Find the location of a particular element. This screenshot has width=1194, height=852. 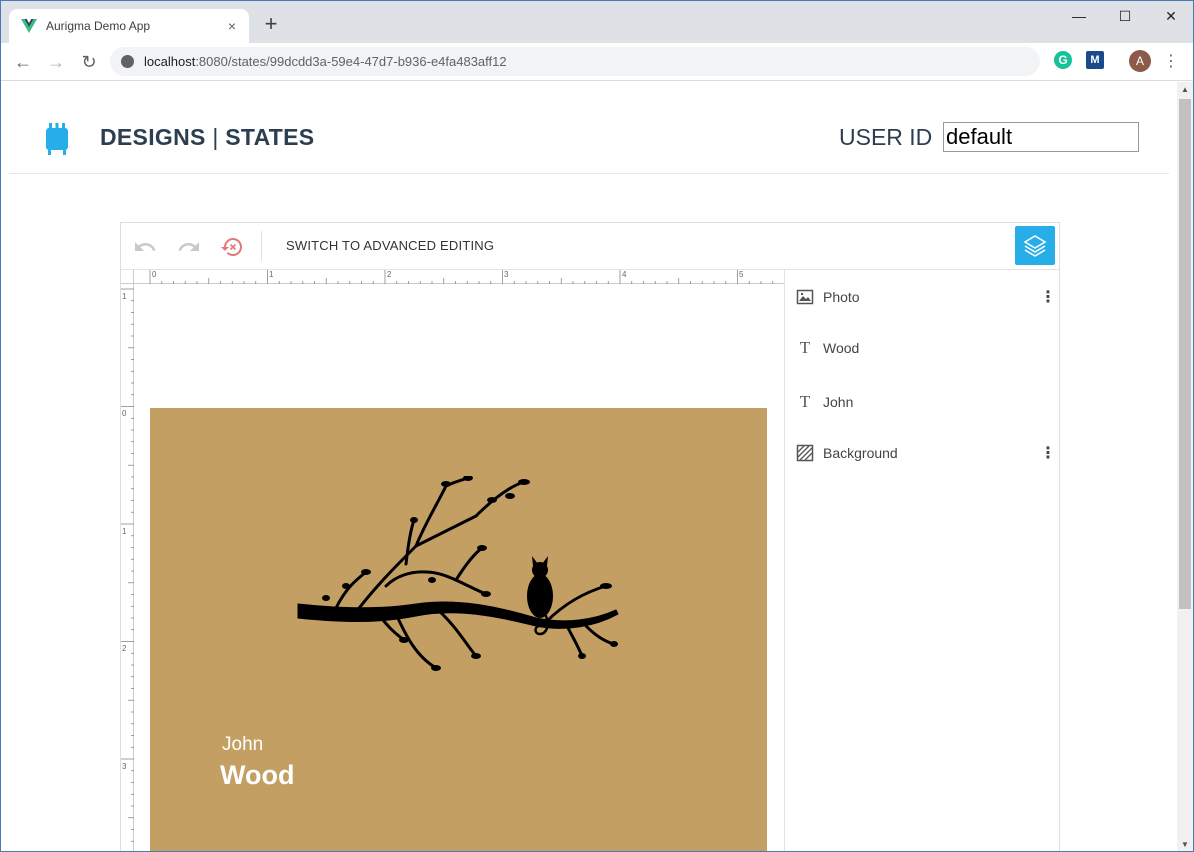

layer-label: Background is located at coordinates (860, 453).